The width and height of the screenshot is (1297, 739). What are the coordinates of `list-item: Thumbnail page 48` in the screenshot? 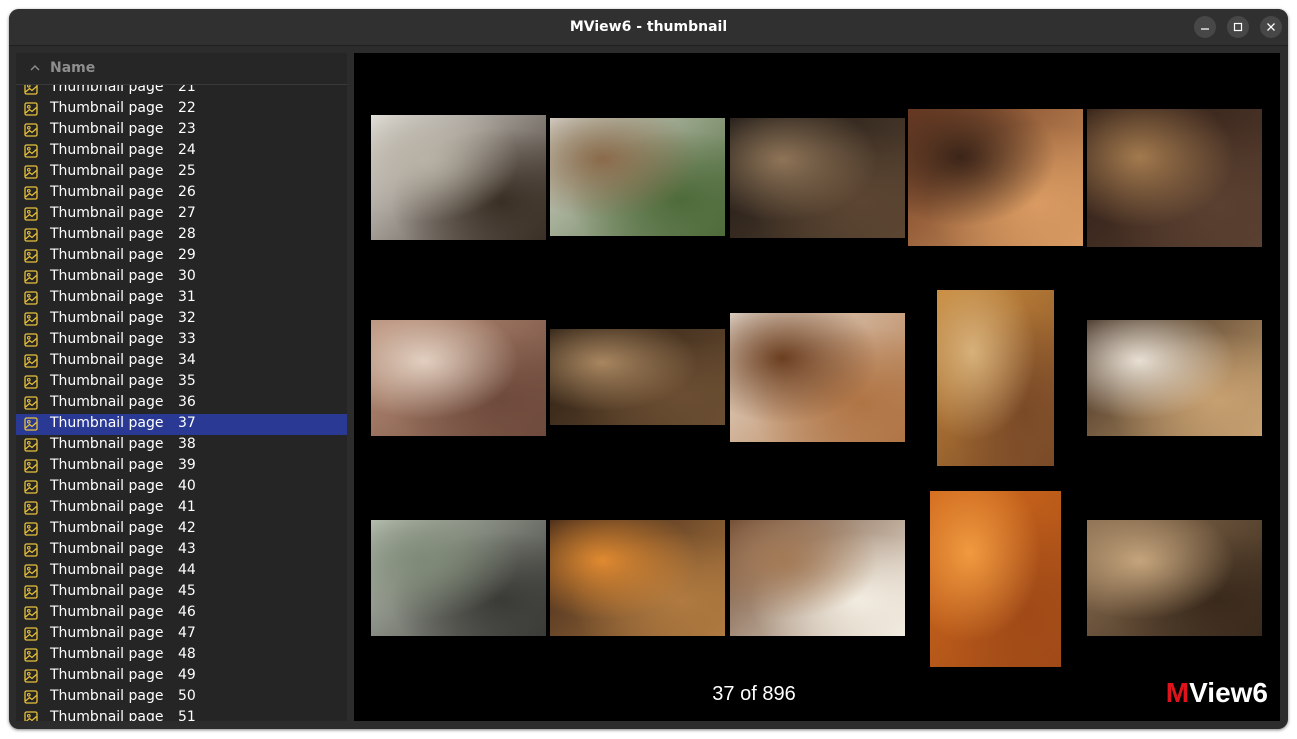 It's located at (181, 655).